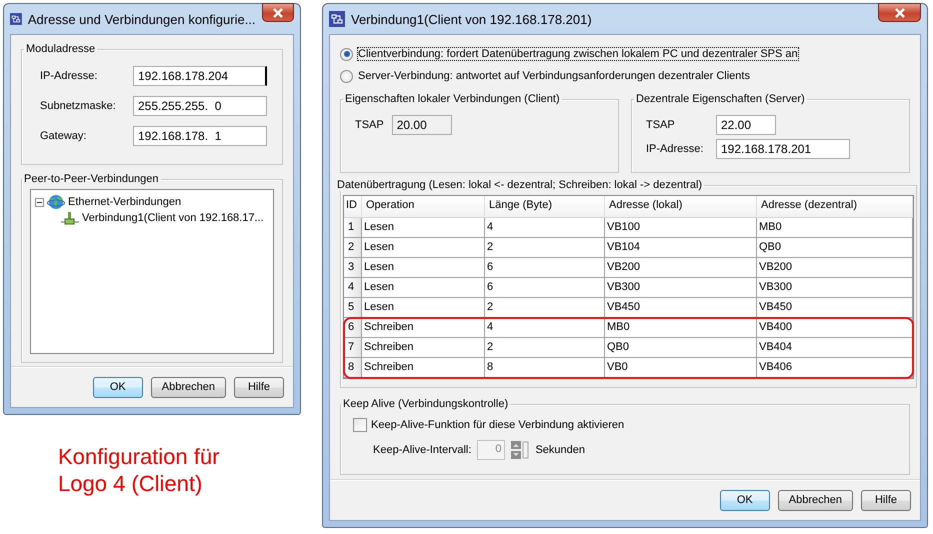  I want to click on network-node-icon, so click(70, 218).